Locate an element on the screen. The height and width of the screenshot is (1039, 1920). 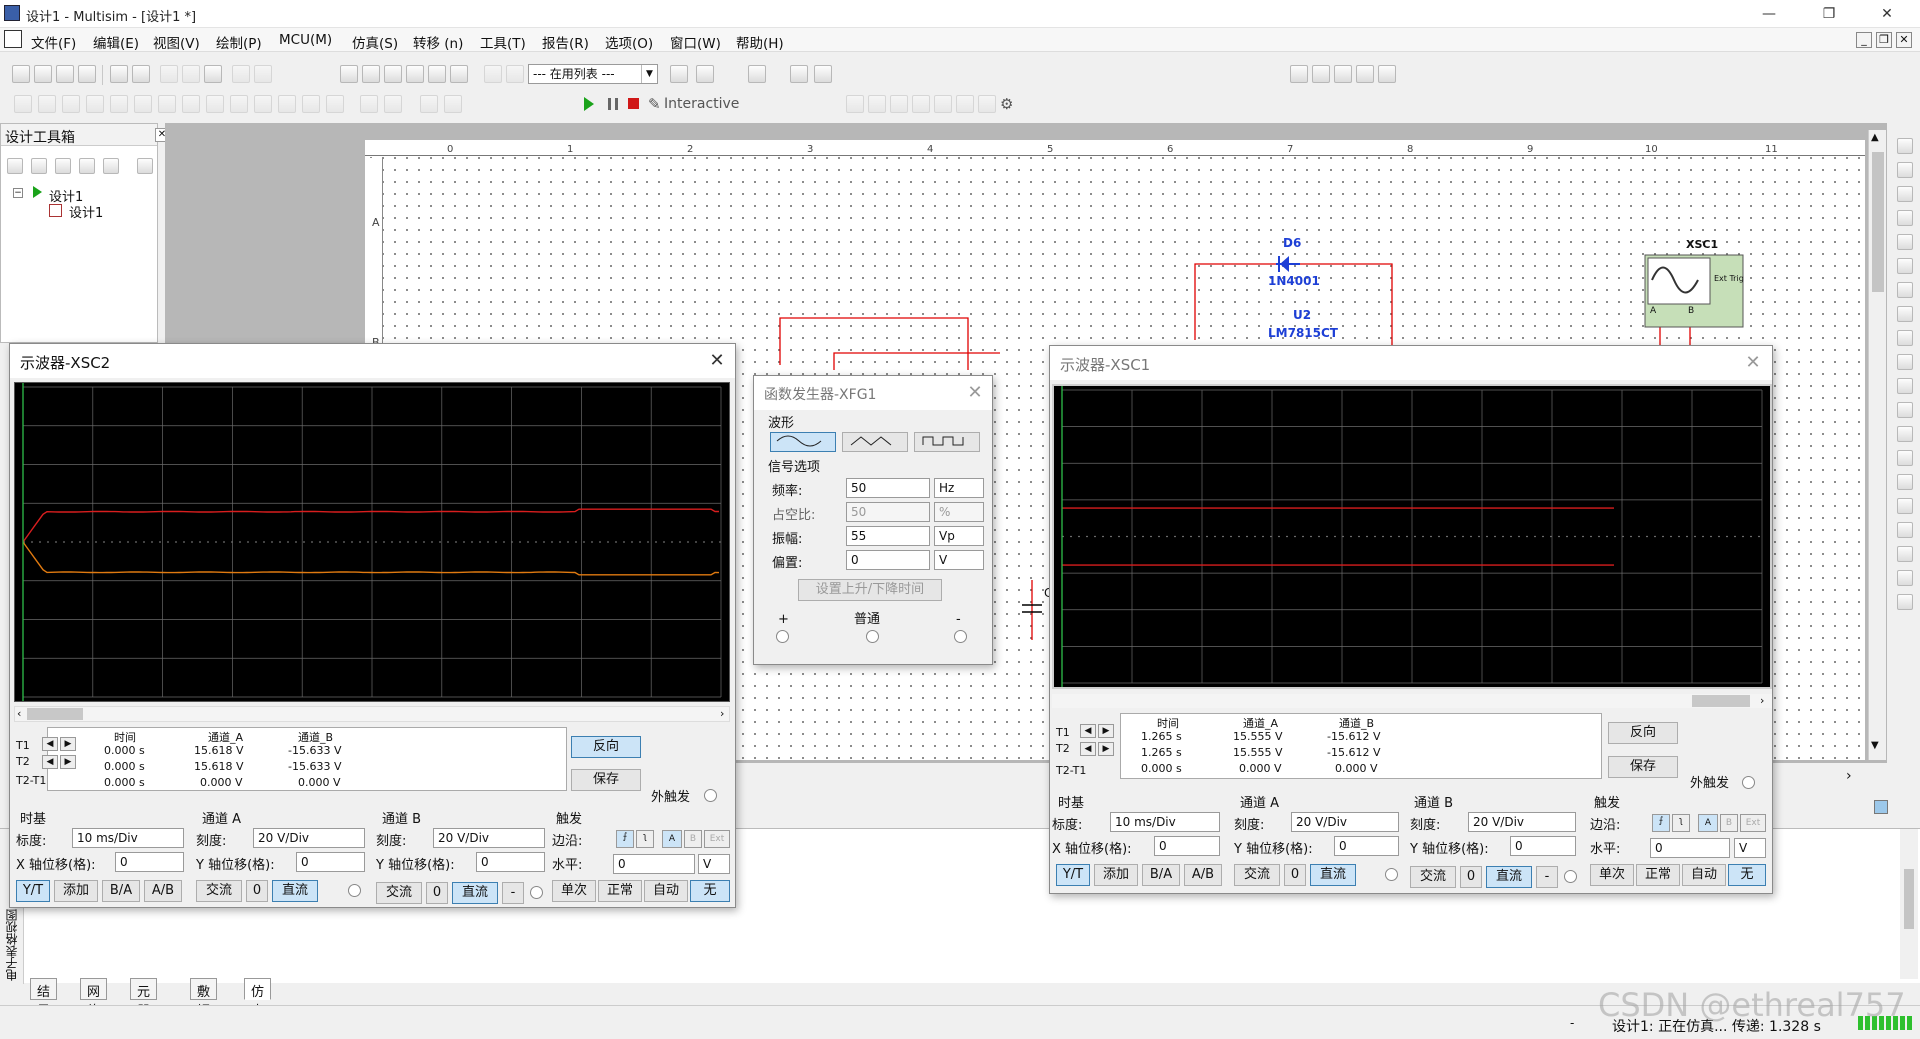
logic-converter-icon is located at coordinates (1905, 338).